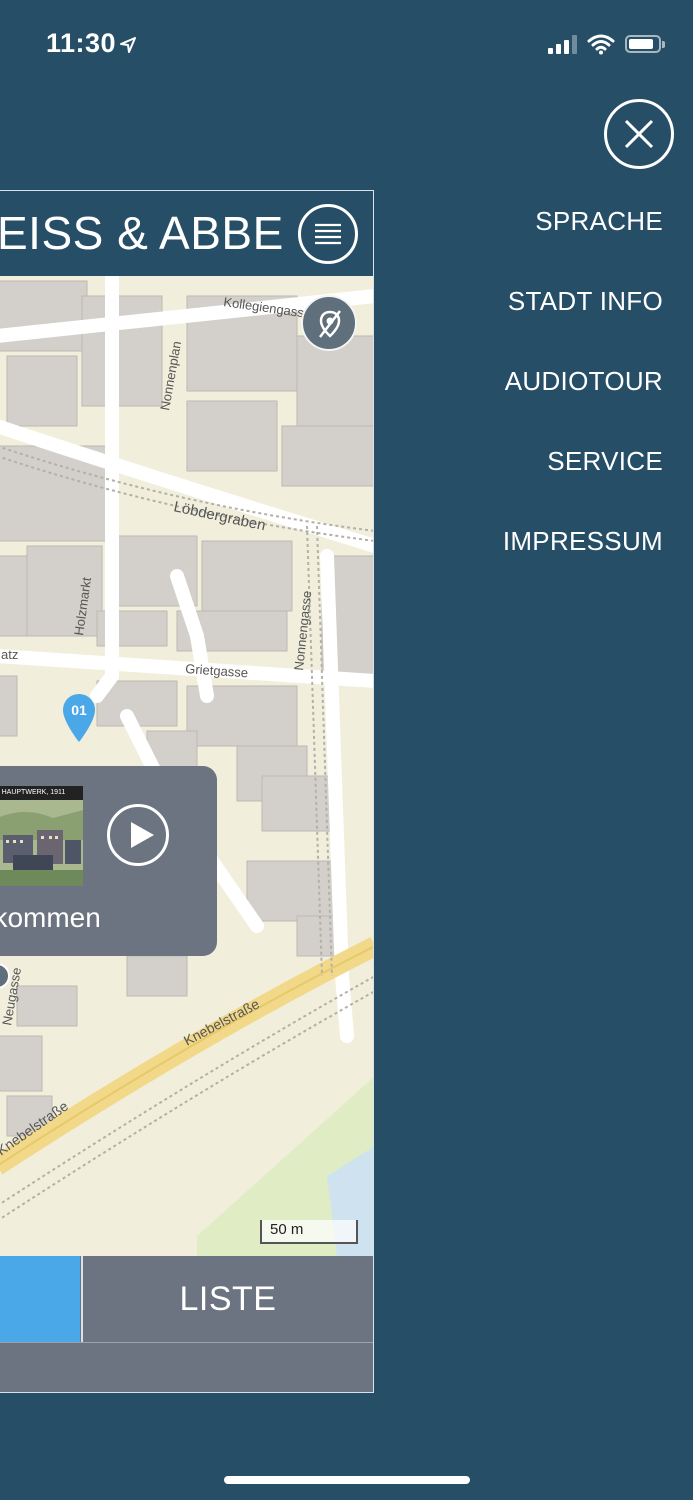 The image size is (693, 1500). I want to click on tab-map, so click(40, 1299).